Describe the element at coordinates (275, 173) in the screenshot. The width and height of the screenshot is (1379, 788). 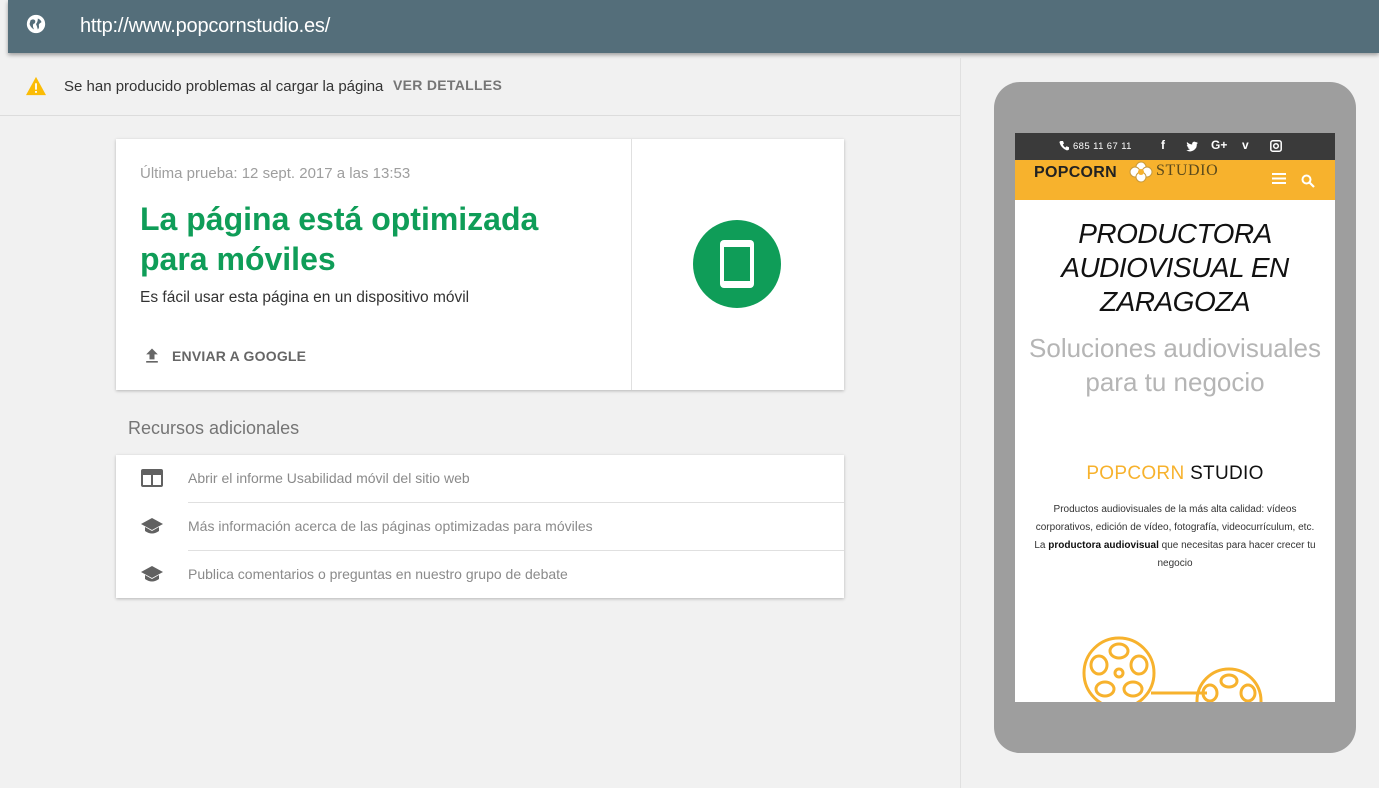
I see `last-test-date: Última prueba: 12 sept. 2017 a las 13:53` at that location.